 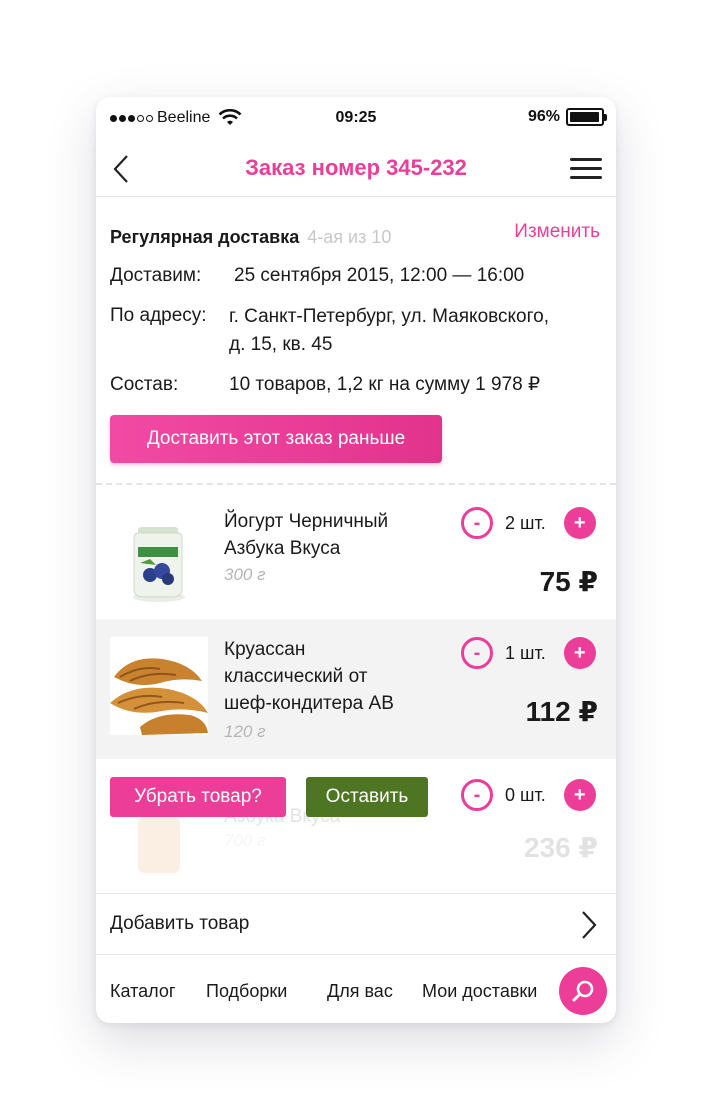 I want to click on keep-item-button: Оставить, so click(x=367, y=797).